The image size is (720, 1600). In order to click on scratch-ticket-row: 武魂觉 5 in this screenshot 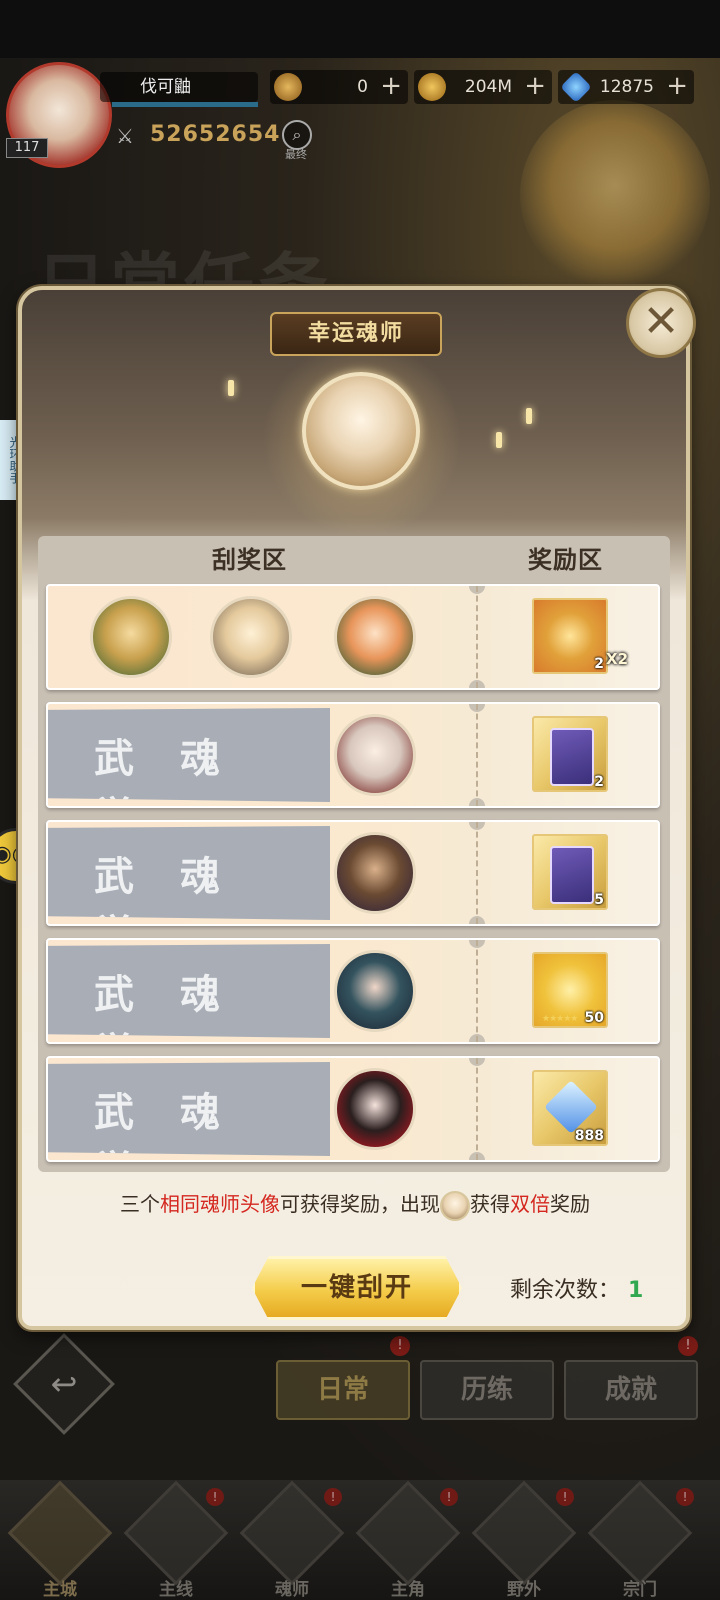, I will do `click(353, 873)`.